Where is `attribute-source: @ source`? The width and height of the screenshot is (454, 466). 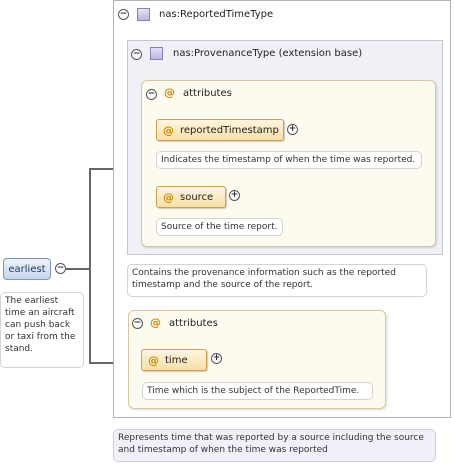 attribute-source: @ source is located at coordinates (191, 197).